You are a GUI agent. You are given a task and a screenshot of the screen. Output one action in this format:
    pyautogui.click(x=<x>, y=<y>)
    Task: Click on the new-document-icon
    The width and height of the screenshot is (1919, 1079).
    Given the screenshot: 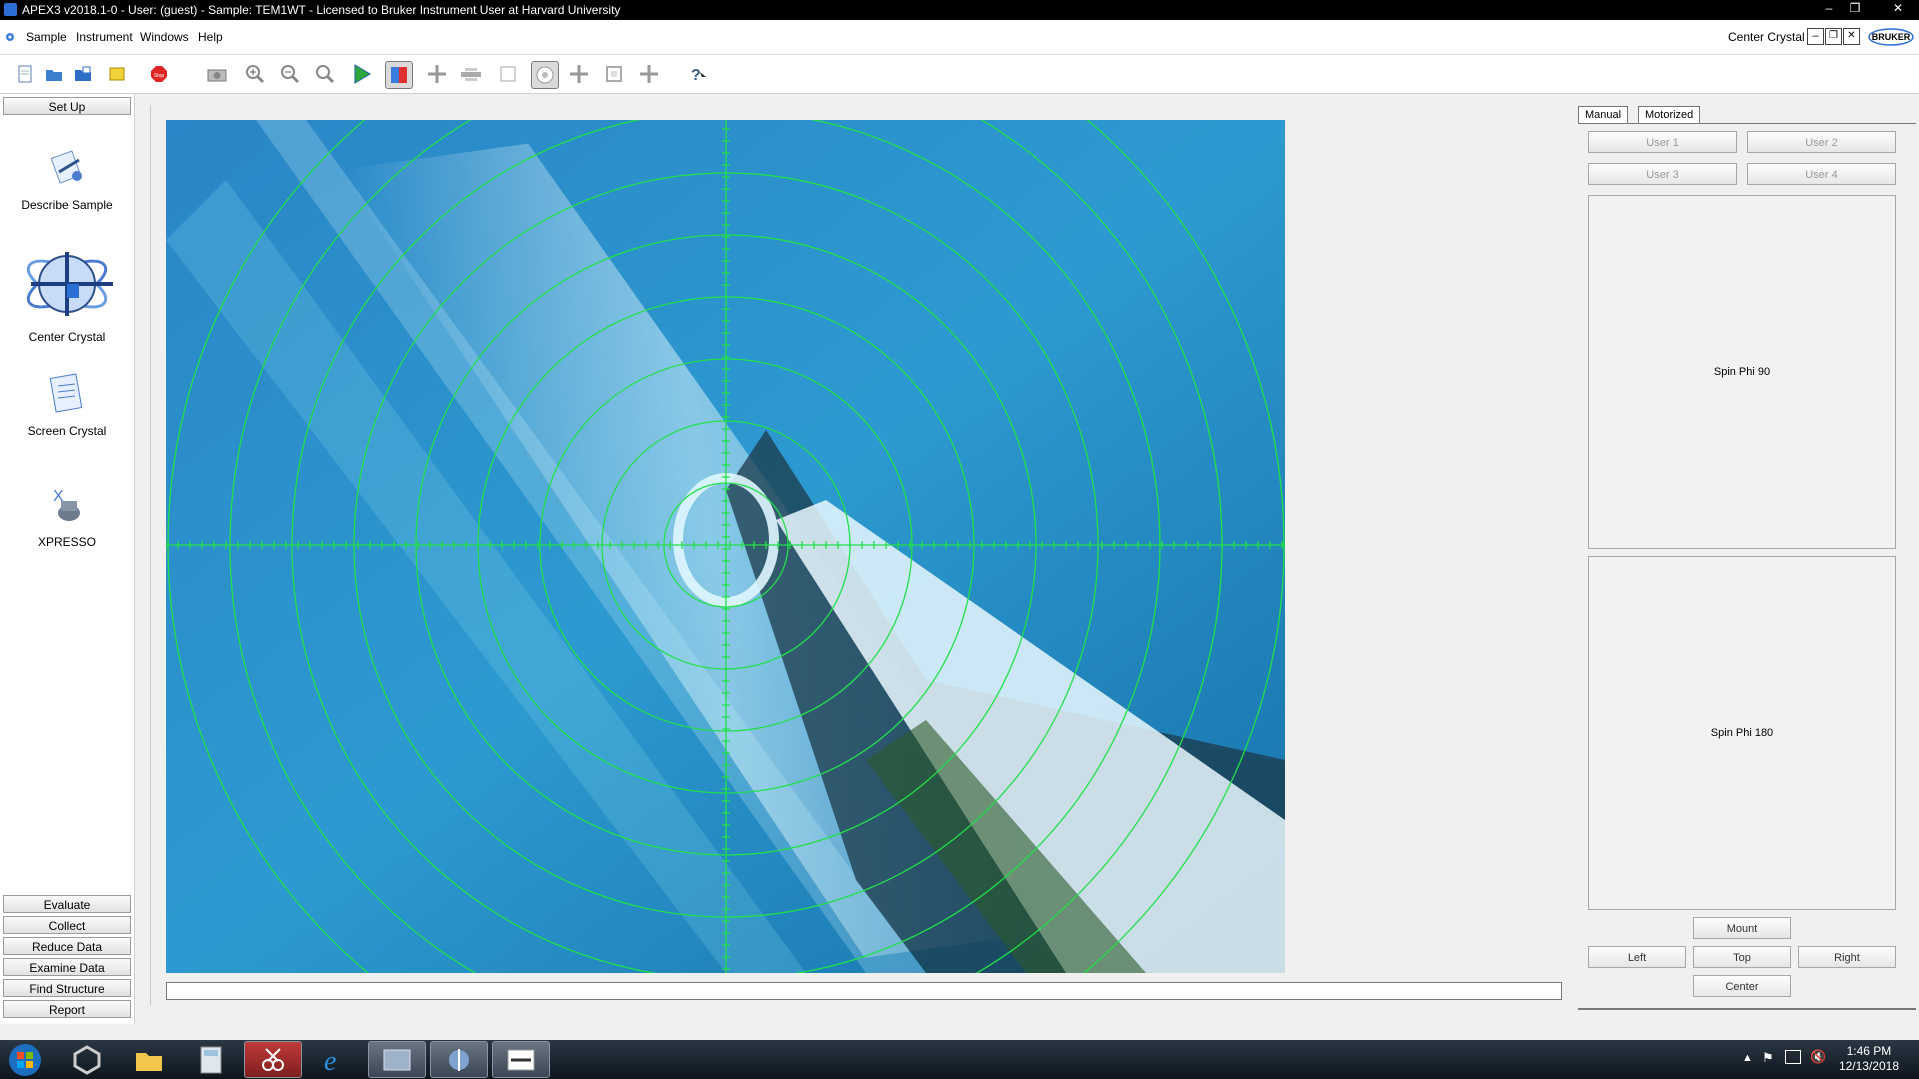 What is the action you would take?
    pyautogui.click(x=25, y=74)
    